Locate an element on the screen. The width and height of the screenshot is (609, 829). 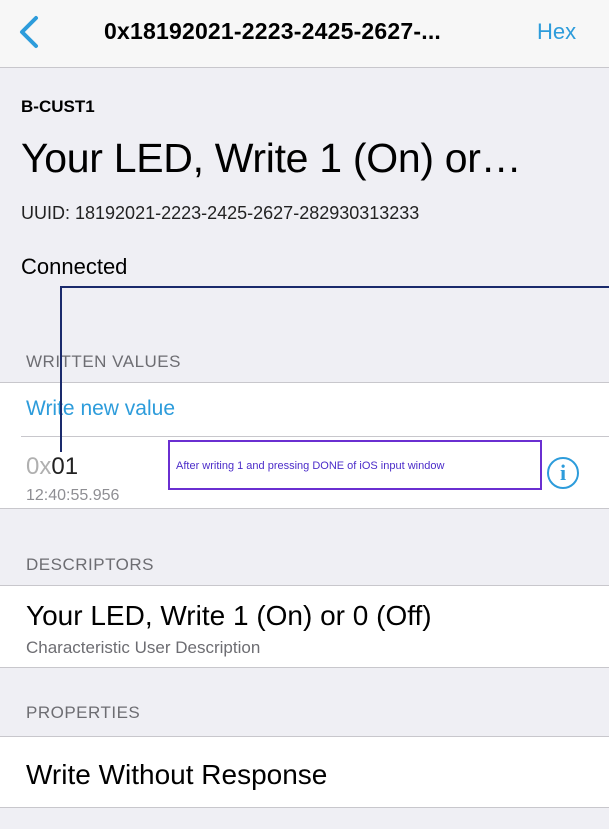
chevron-left-icon is located at coordinates (29, 32).